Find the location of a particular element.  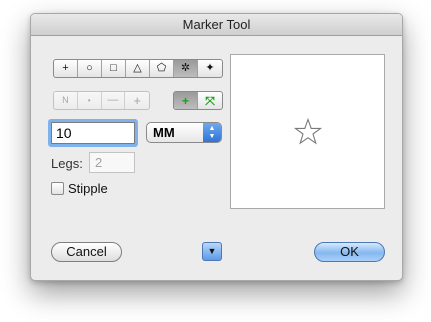

triangle-marker-icon: △ is located at coordinates (137, 68).